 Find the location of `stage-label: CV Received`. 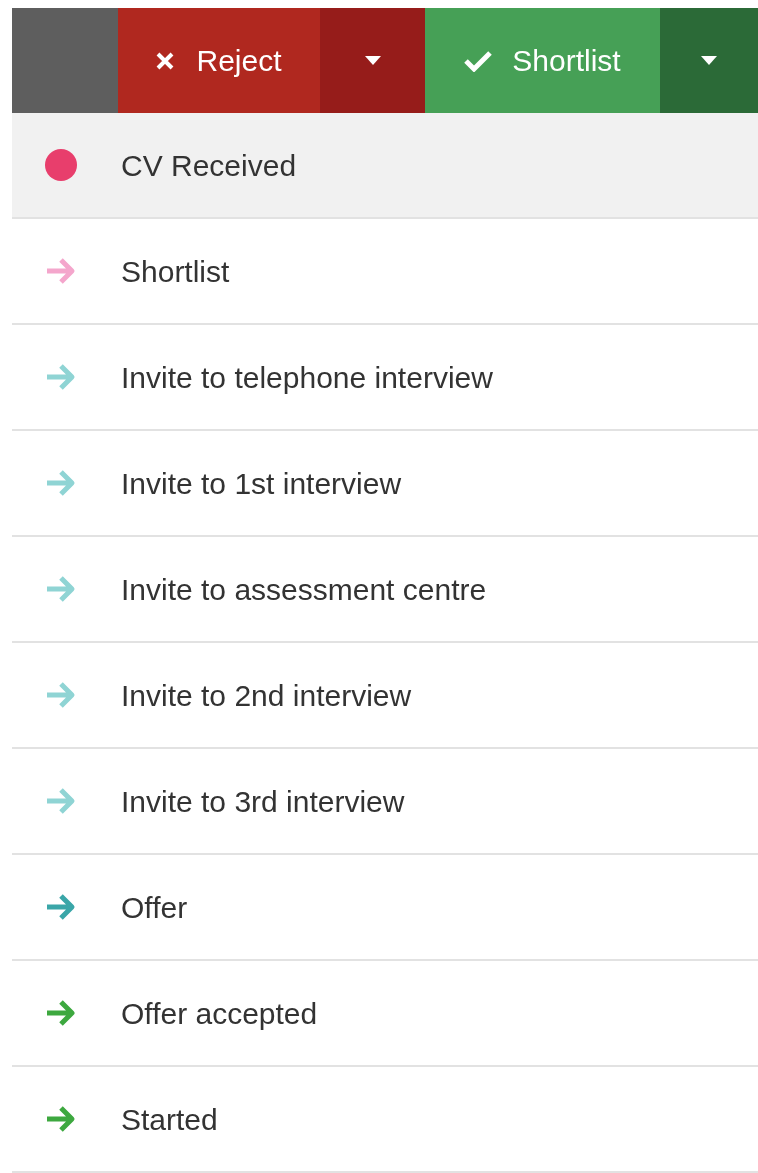

stage-label: CV Received is located at coordinates (209, 165).